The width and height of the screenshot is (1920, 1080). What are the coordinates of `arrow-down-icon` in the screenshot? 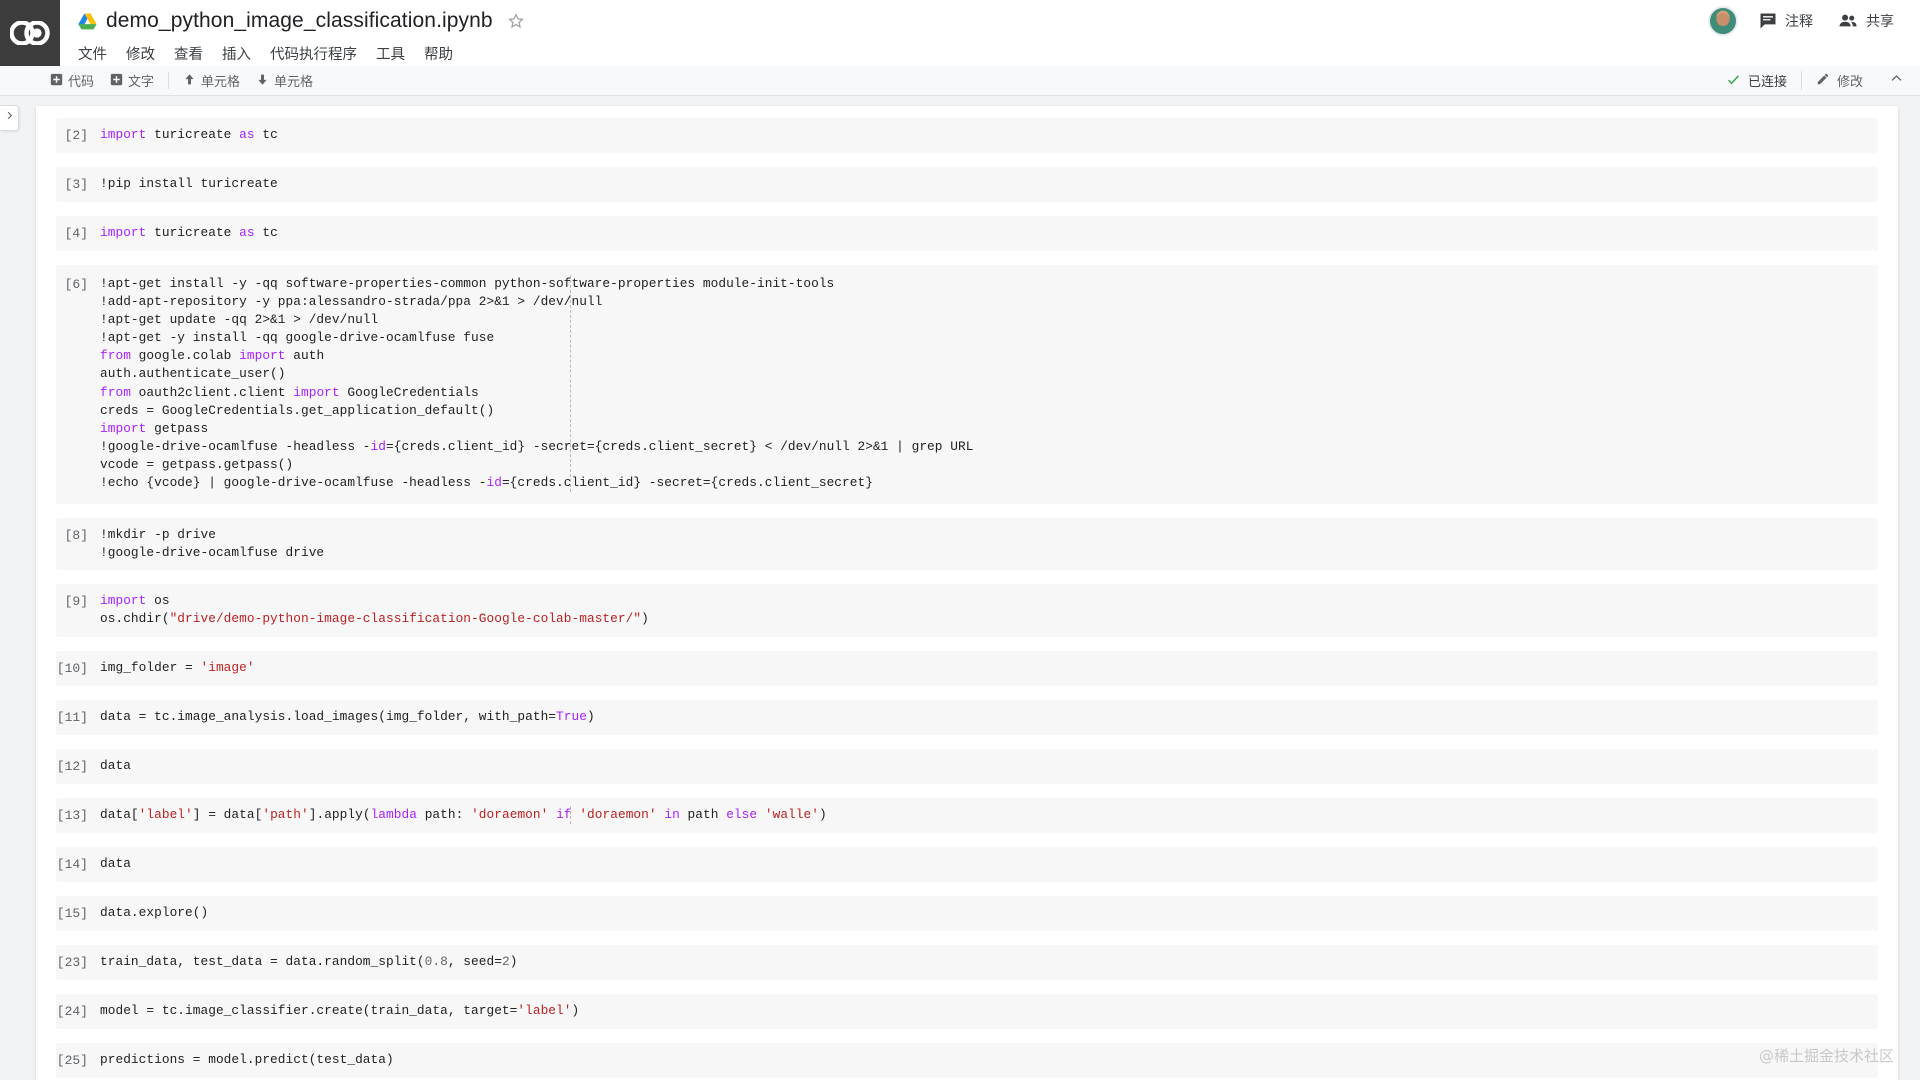 It's located at (262, 81).